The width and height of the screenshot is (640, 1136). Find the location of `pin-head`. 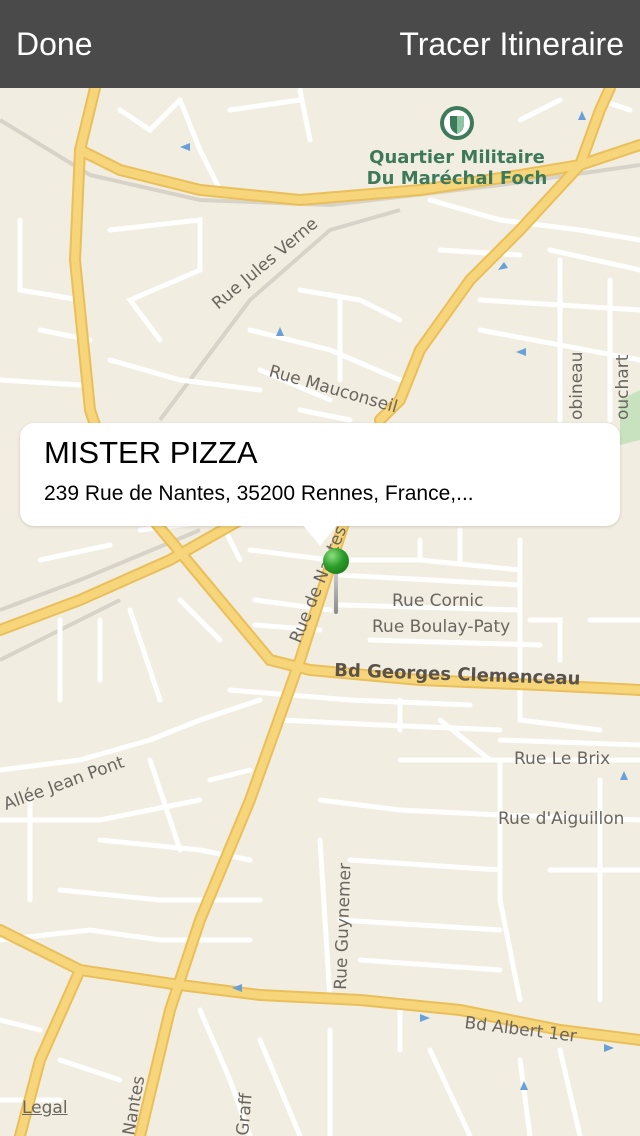

pin-head is located at coordinates (336, 561).